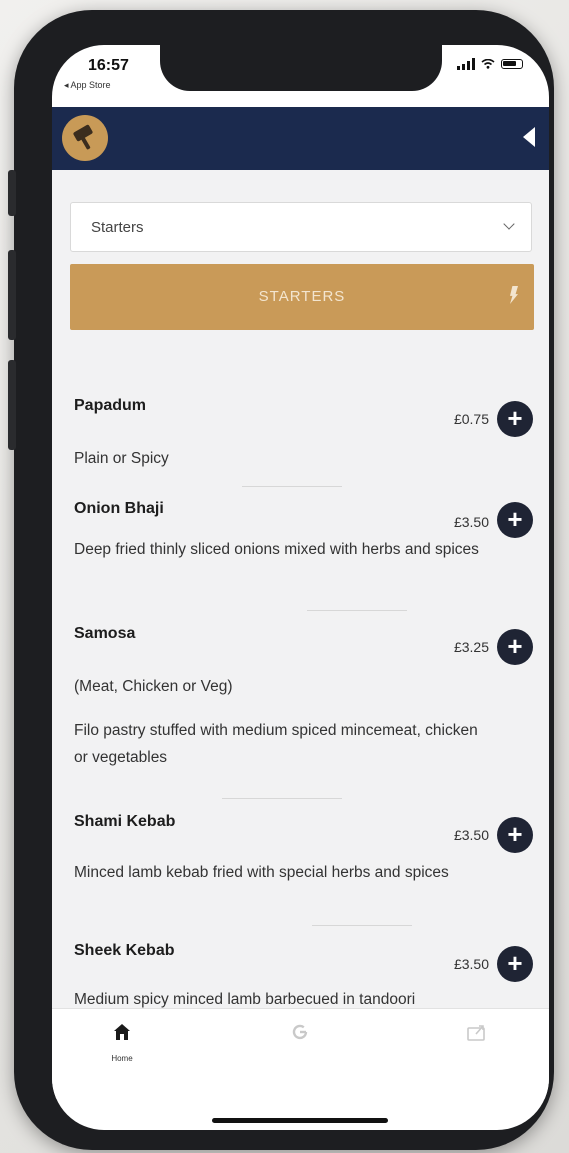  What do you see at coordinates (471, 419) in the screenshot?
I see `menu-item-price: £0.75` at bounding box center [471, 419].